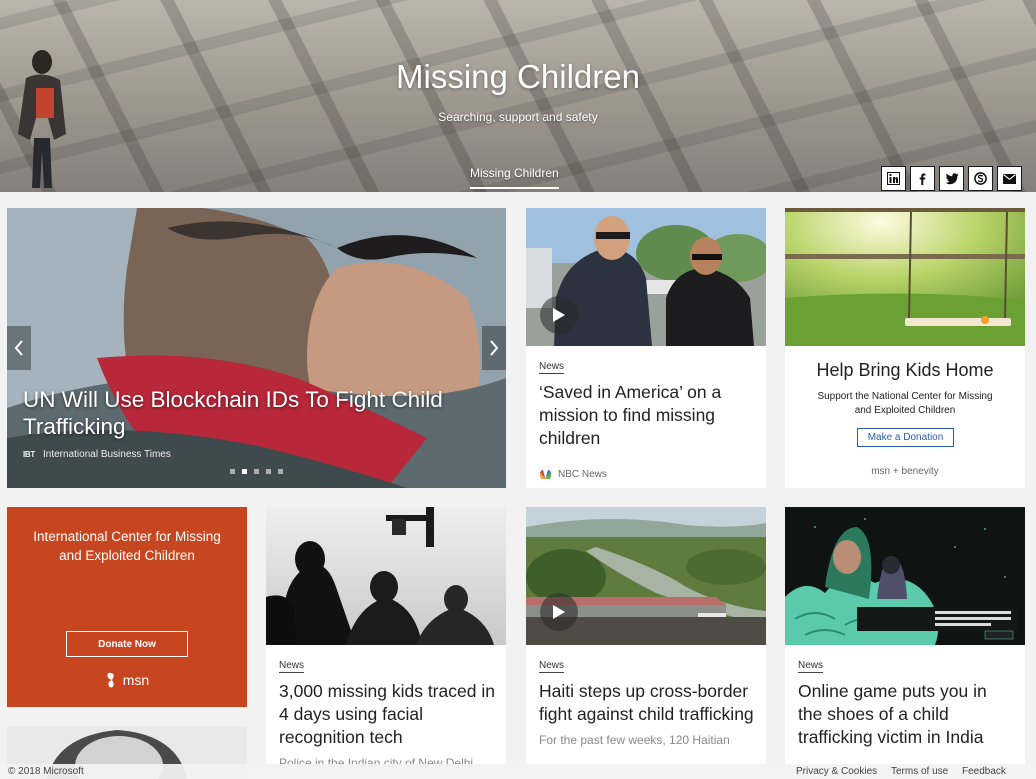  I want to click on ibt-logo: IBT, so click(29, 454).